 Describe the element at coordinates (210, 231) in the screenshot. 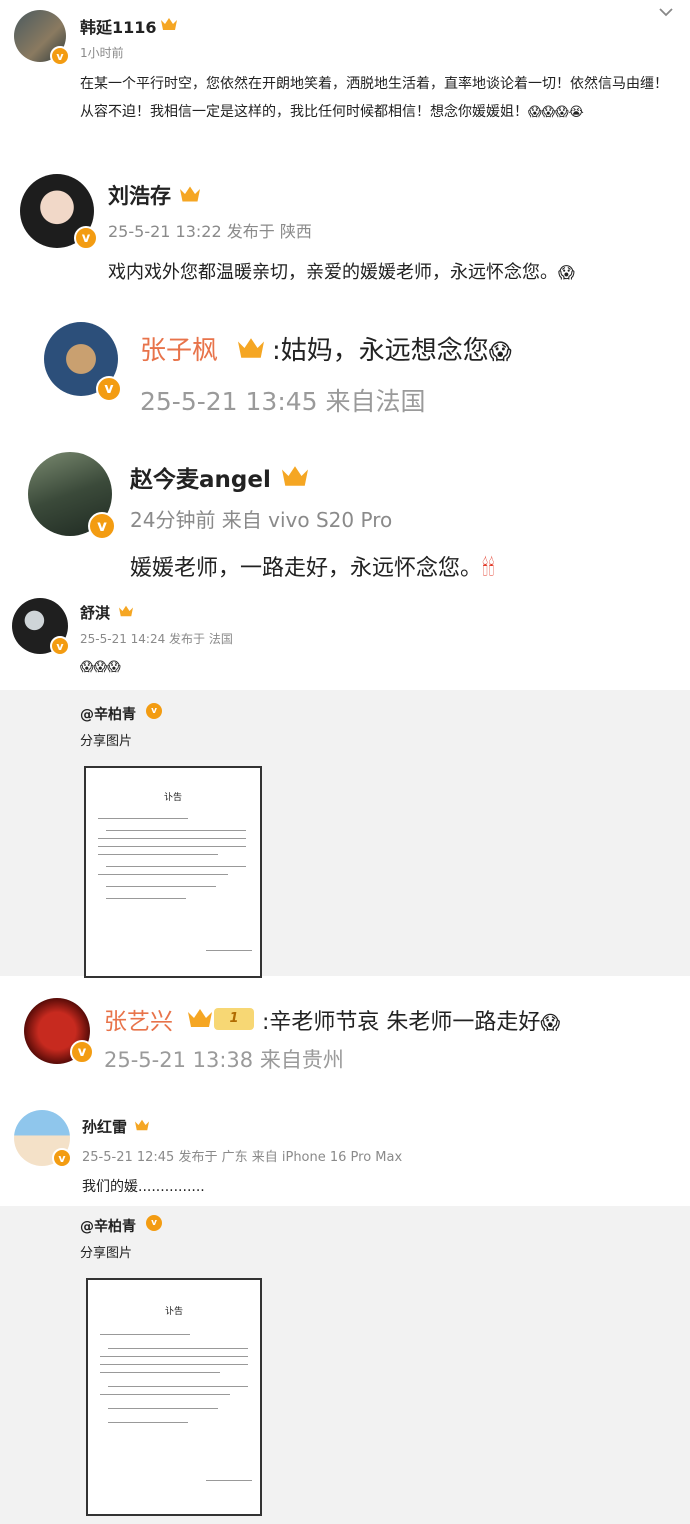

I see `post-time: 25-5-21 13:22 发布于 陕西` at that location.